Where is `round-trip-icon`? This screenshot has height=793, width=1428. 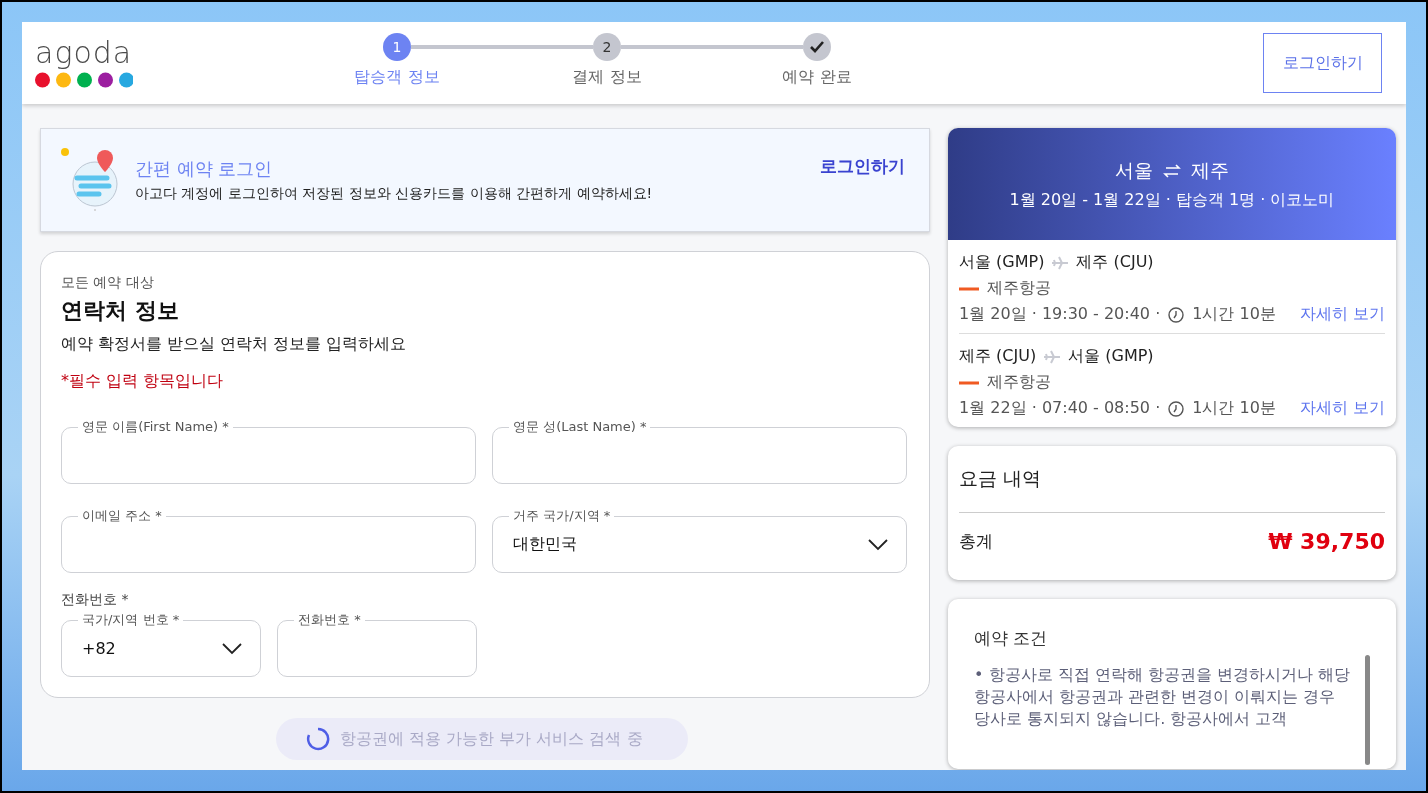
round-trip-icon is located at coordinates (1172, 170).